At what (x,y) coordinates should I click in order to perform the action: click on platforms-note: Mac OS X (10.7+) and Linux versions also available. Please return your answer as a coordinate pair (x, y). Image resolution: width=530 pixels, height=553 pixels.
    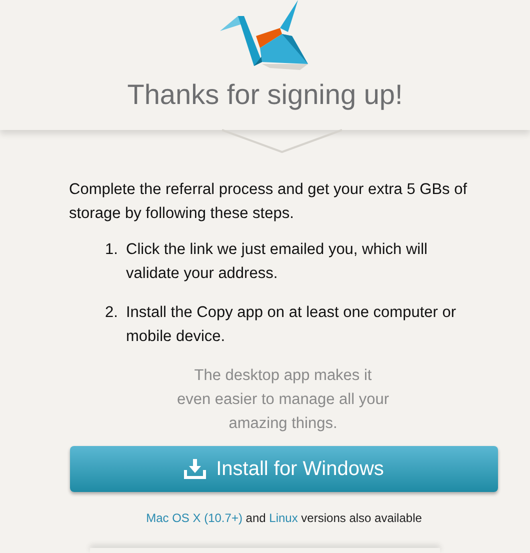
    Looking at the image, I should click on (284, 518).